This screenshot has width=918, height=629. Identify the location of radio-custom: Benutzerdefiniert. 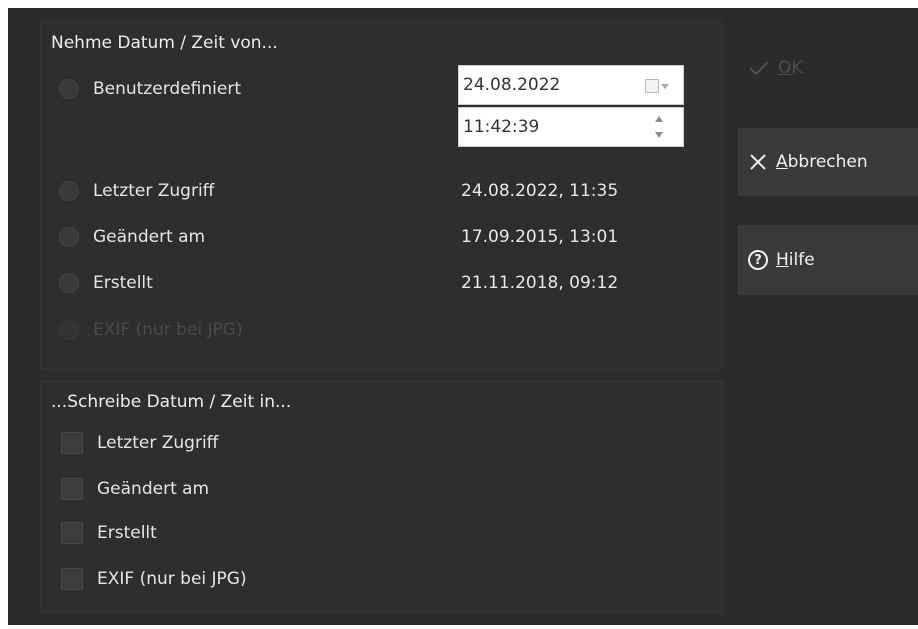
(150, 89).